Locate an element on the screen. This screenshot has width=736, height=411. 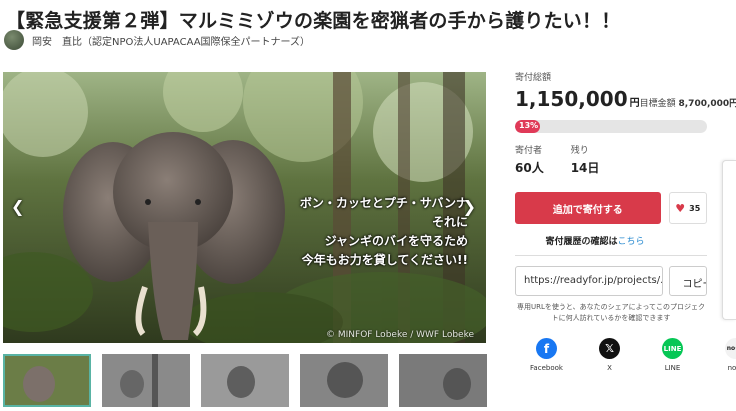
progress-bar: 13% is located at coordinates (611, 126).